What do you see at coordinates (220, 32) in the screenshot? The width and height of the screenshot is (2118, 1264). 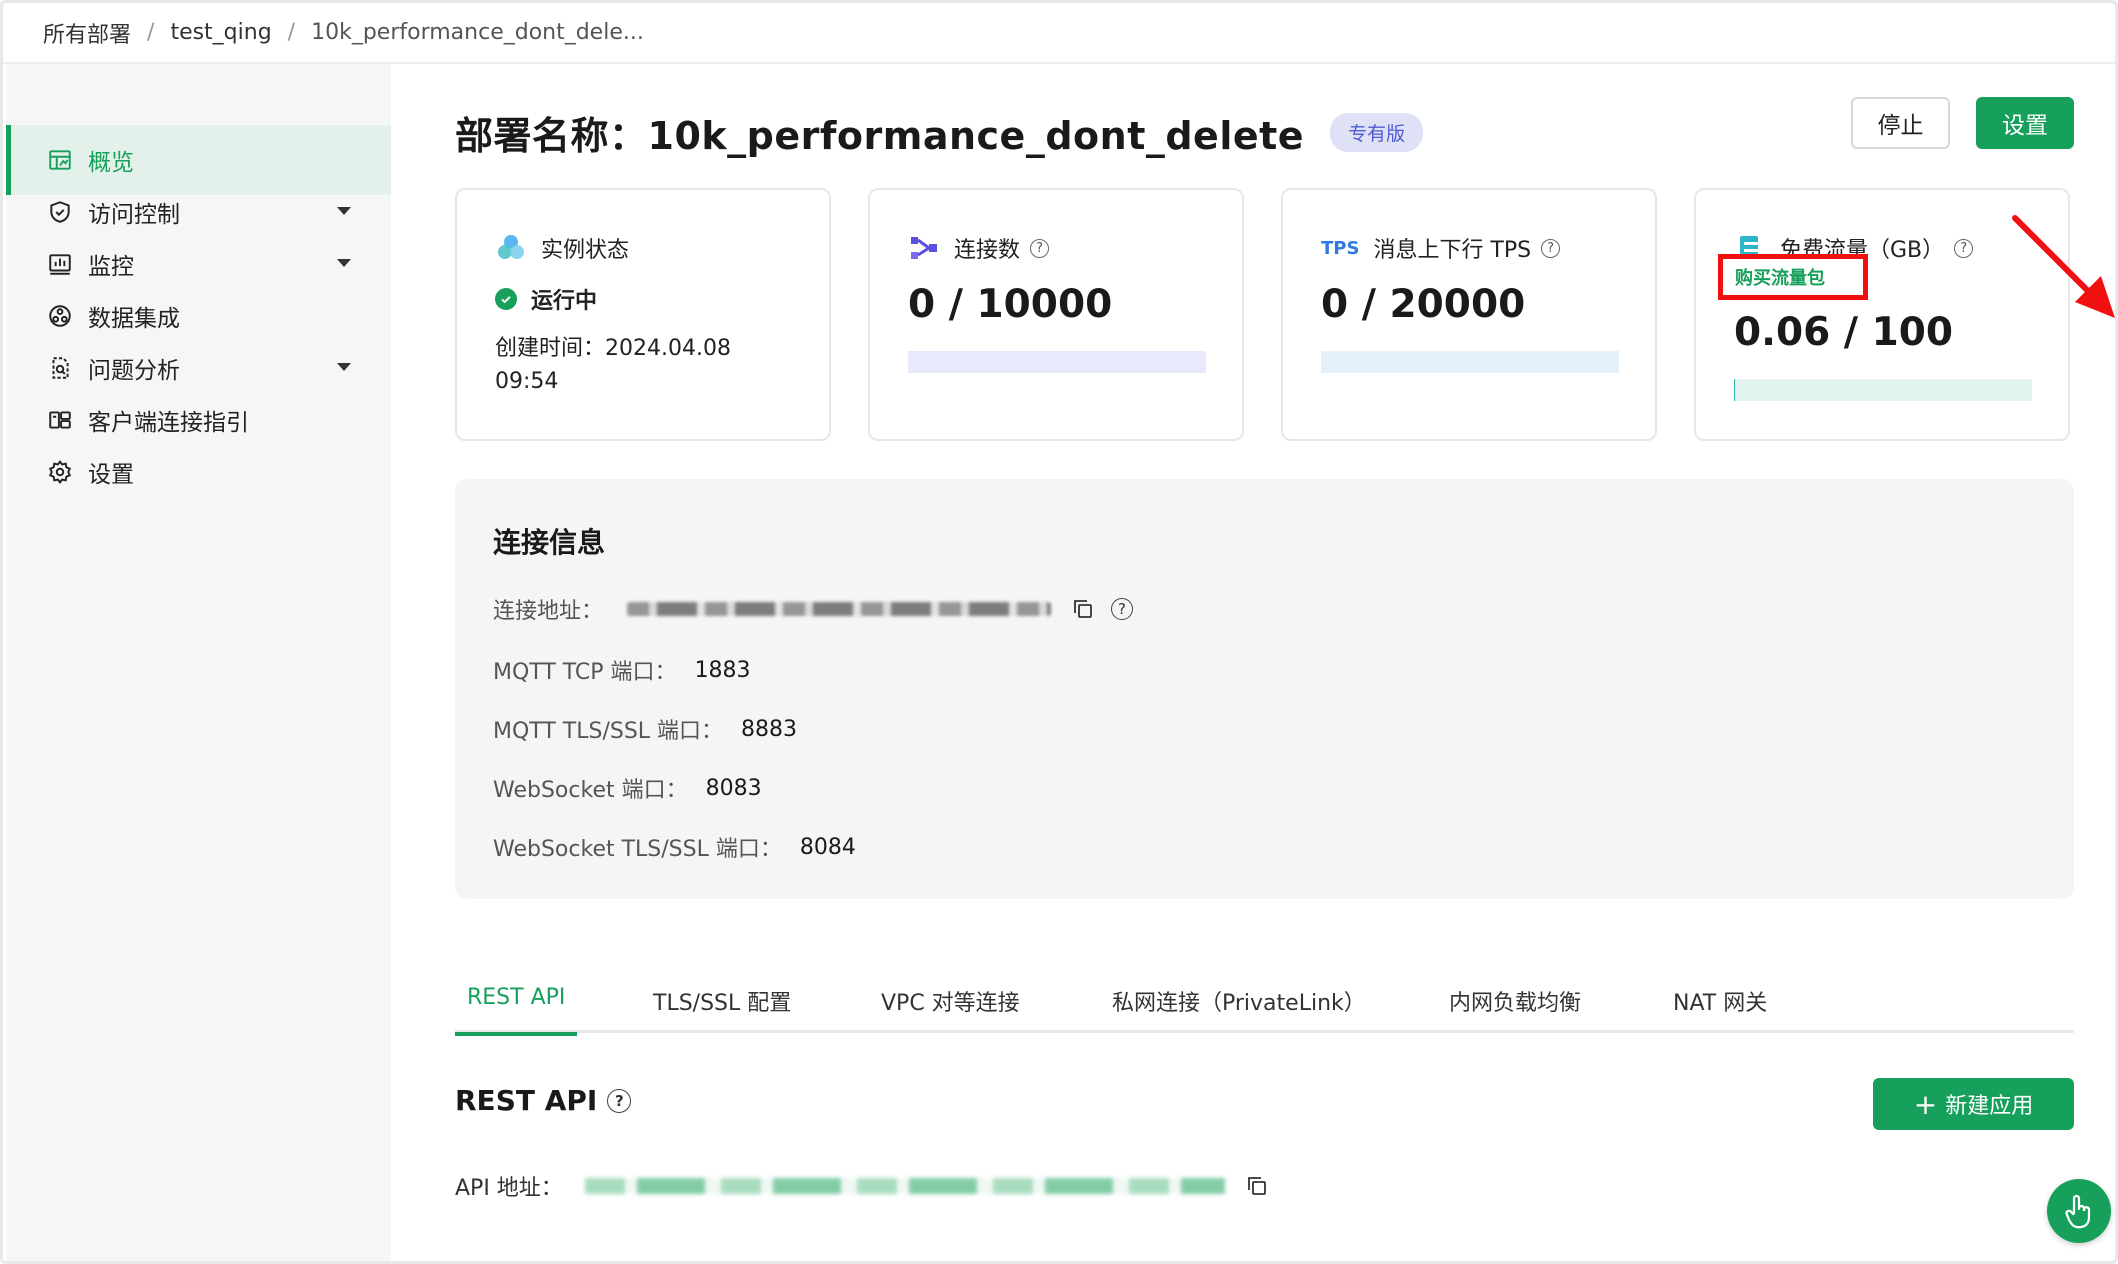 I see `breadcrumb-project: test_qing` at bounding box center [220, 32].